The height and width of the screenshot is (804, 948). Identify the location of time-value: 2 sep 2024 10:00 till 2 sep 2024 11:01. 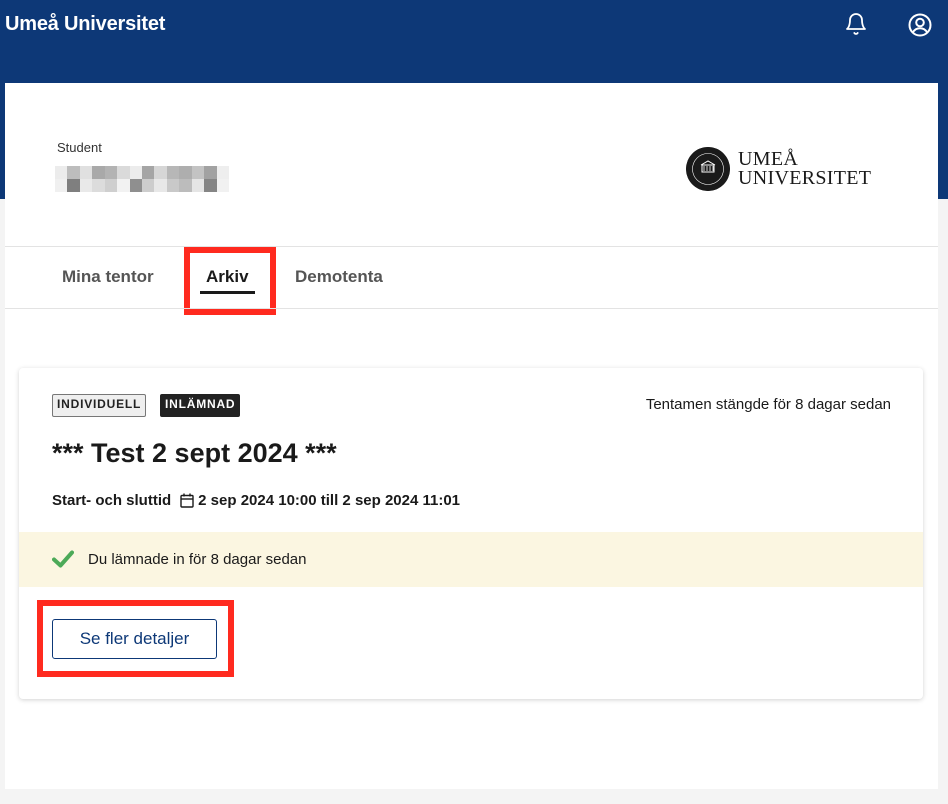
(329, 500).